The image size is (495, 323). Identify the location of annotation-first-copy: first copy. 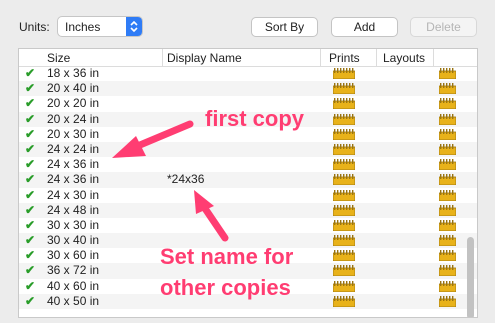
(255, 118).